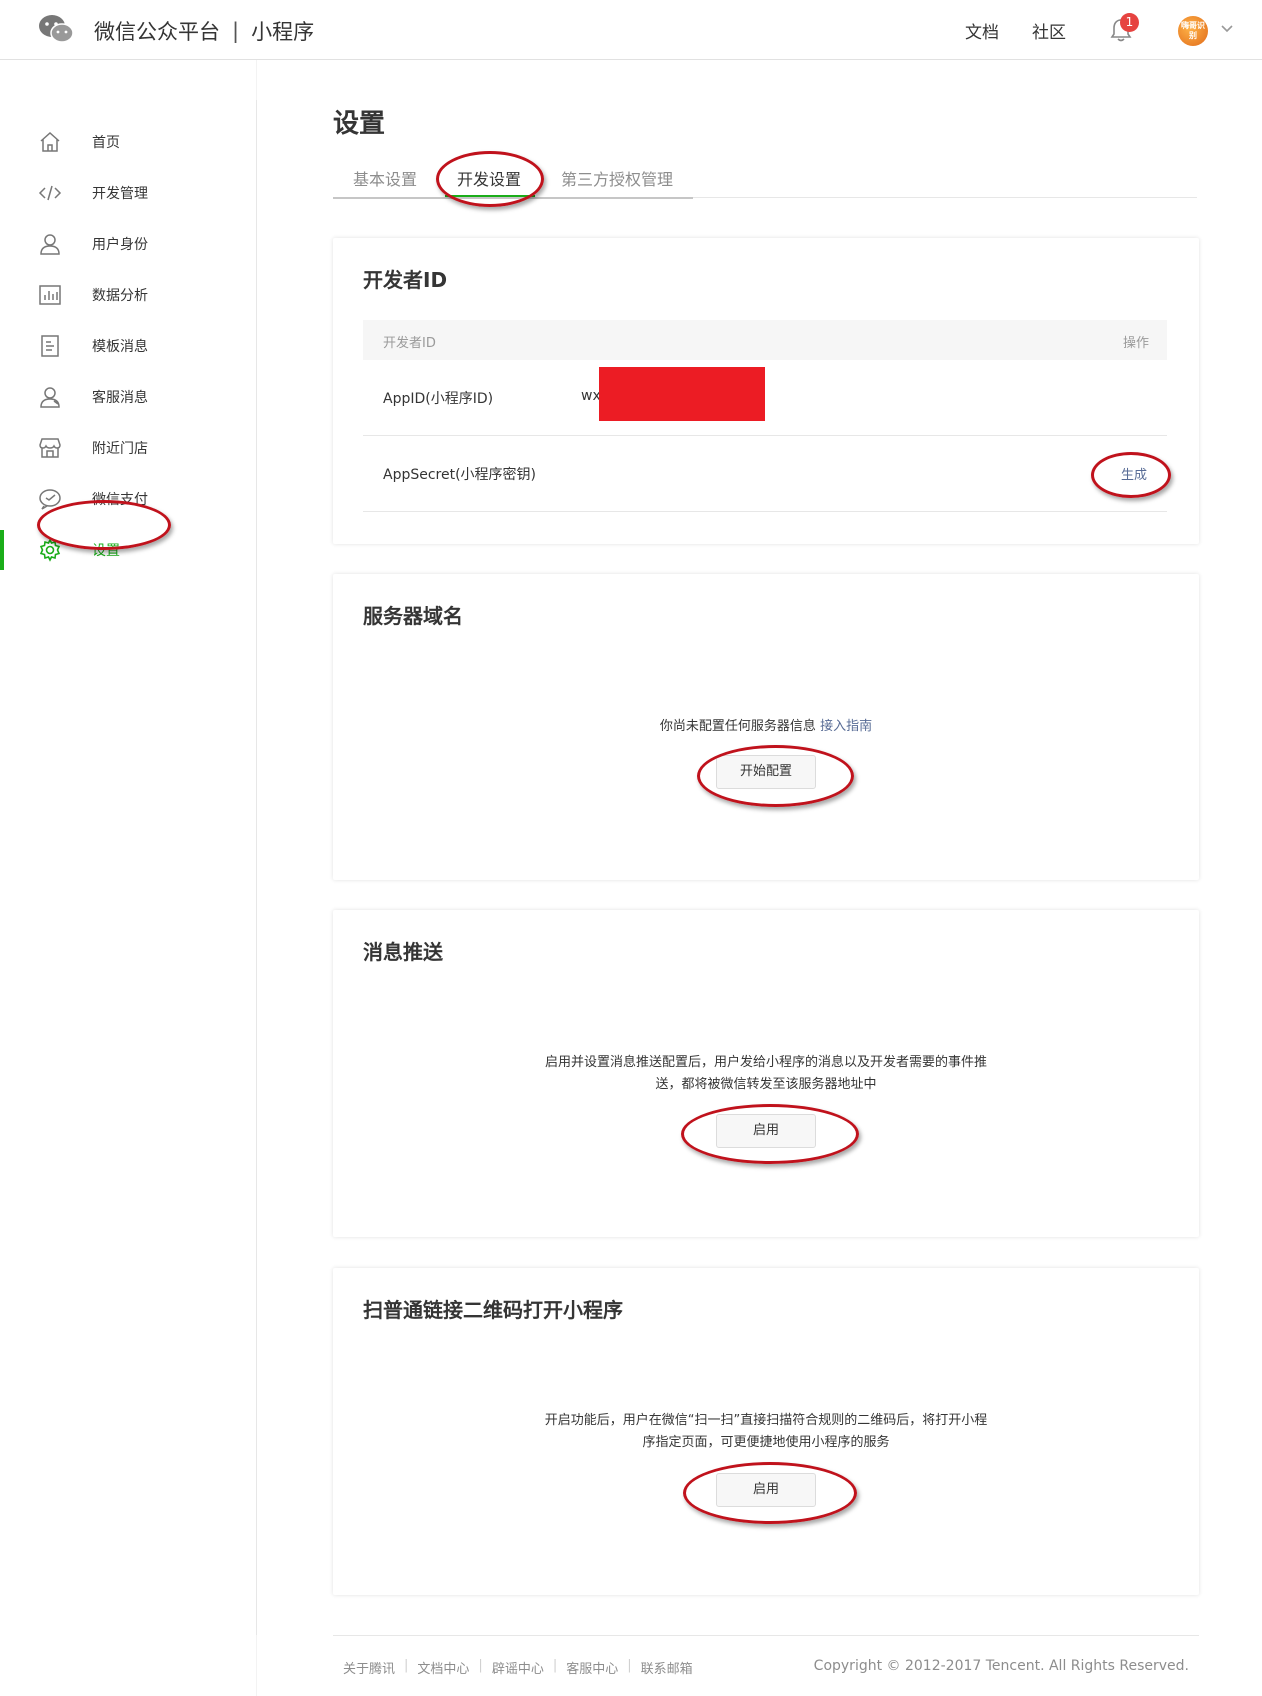  What do you see at coordinates (1135, 343) in the screenshot?
I see `column-header-action: 操作` at bounding box center [1135, 343].